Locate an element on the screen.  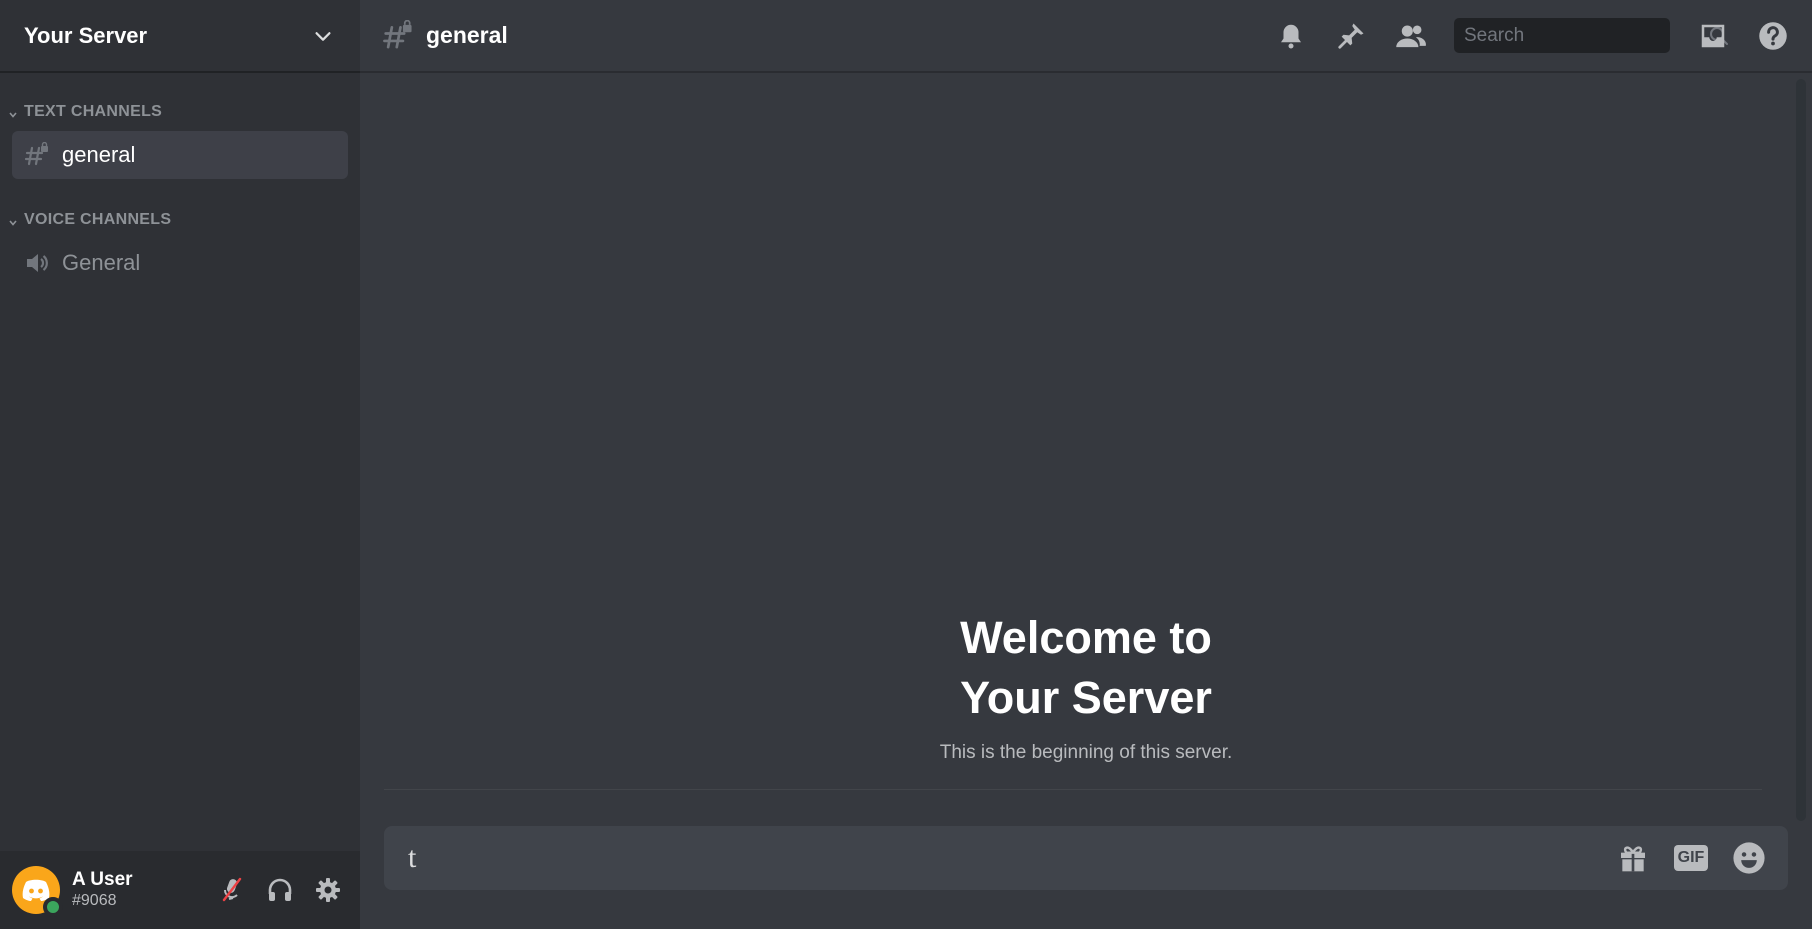
emoji-smile-icon is located at coordinates (1749, 858).